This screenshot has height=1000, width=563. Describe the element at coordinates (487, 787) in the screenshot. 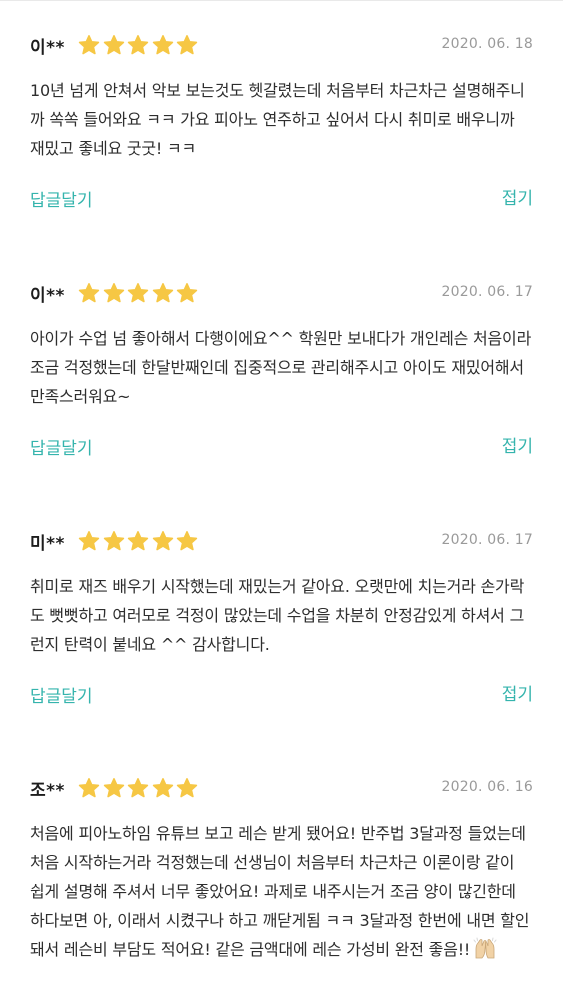

I see `review-date: 2020. 06. 16` at that location.